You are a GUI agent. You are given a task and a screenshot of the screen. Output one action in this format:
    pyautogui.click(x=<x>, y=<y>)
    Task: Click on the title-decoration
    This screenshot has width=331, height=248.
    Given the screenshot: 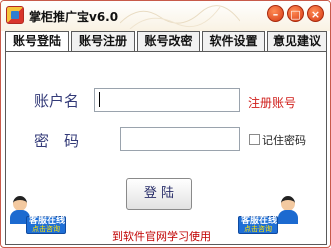 What is the action you would take?
    pyautogui.click(x=180, y=17)
    